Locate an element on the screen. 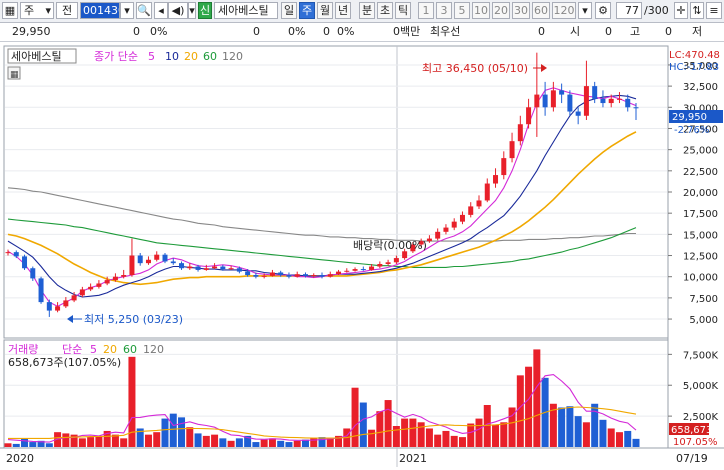 The height and width of the screenshot is (470, 724). volume-tick-label: 7,500K is located at coordinates (701, 355).